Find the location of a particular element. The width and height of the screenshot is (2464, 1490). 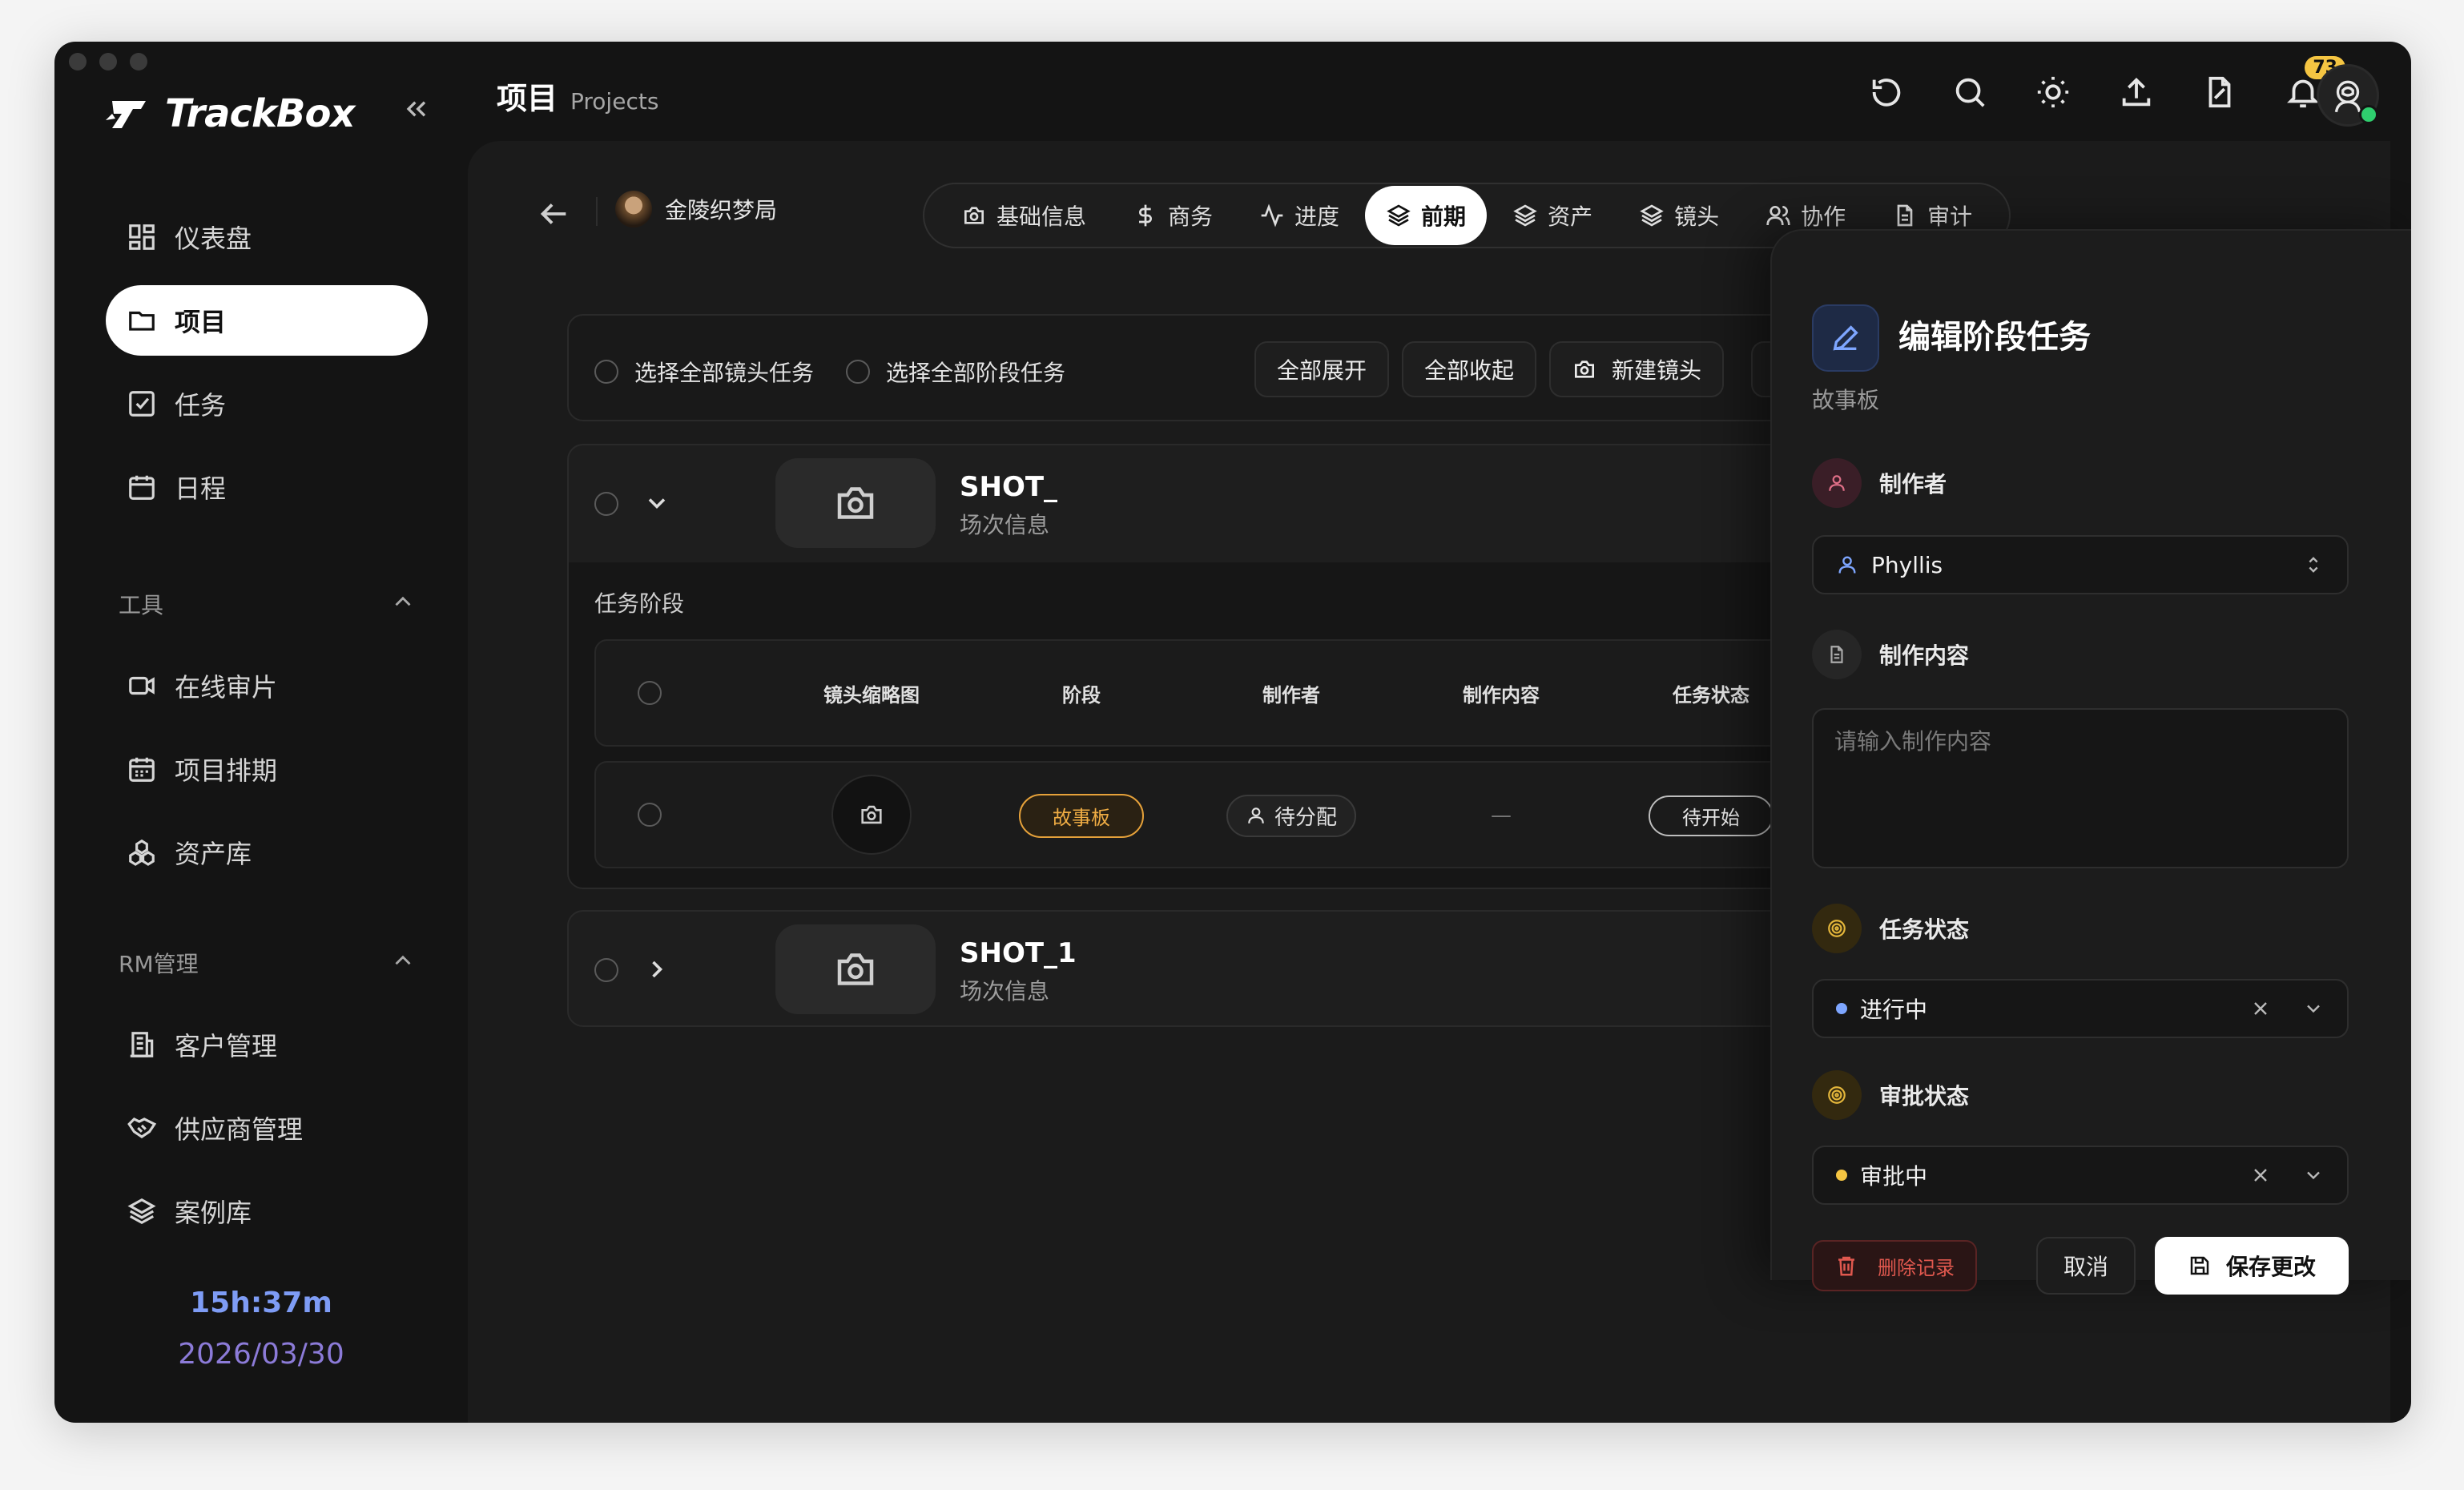

user-avatar is located at coordinates (2348, 95).